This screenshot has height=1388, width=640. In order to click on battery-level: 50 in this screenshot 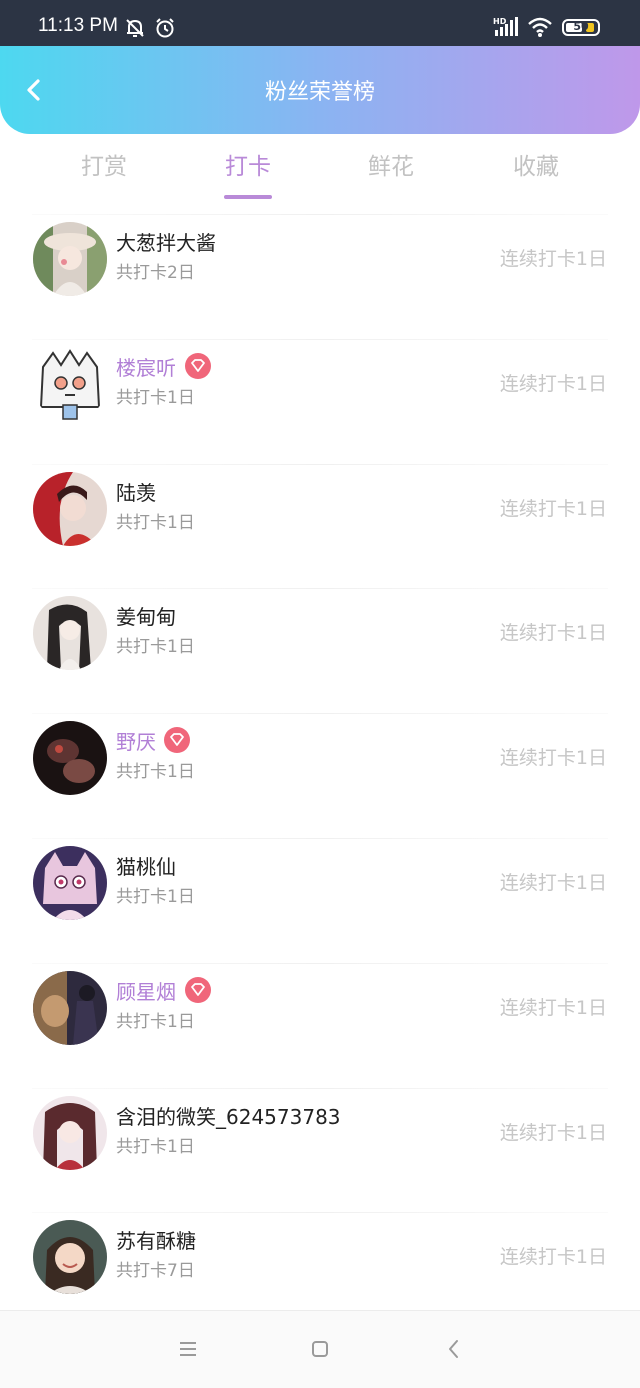, I will do `click(581, 26)`.